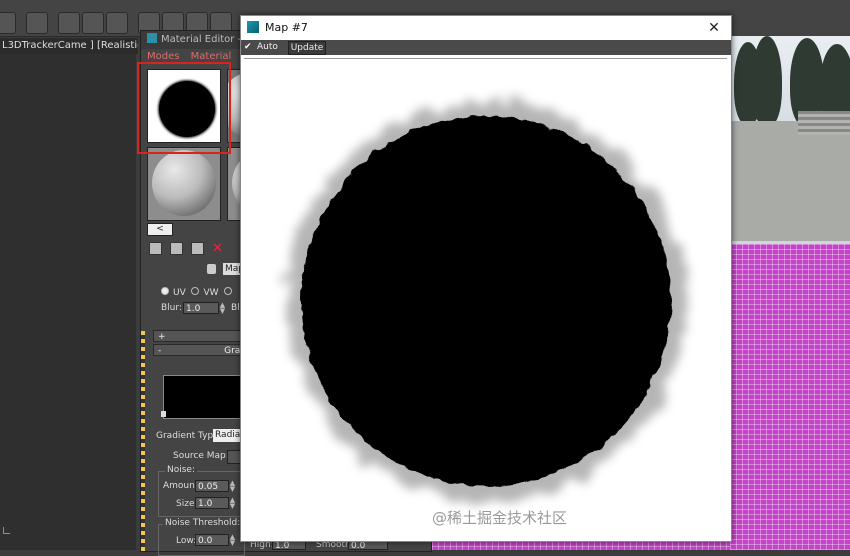 The image size is (850, 556). What do you see at coordinates (307, 48) in the screenshot?
I see `update-button: Update` at bounding box center [307, 48].